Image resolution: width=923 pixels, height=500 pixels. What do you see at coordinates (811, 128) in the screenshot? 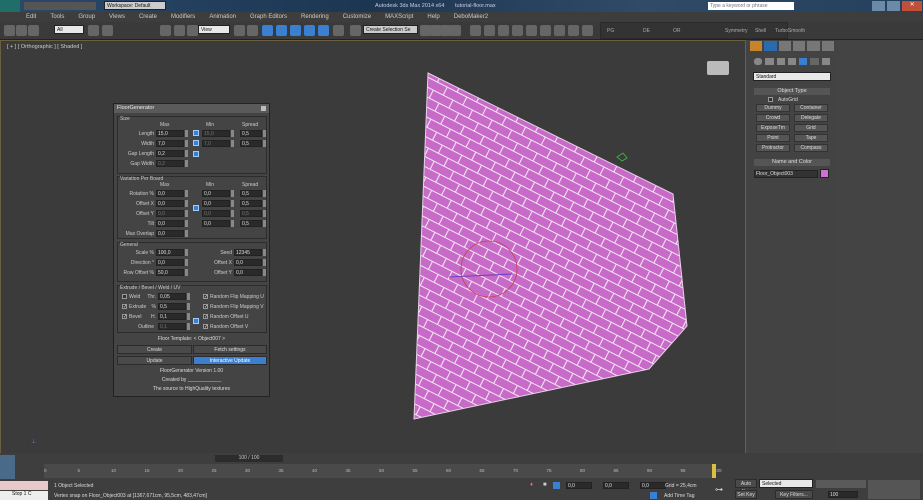
I see `object-button-grid: Grid` at bounding box center [811, 128].